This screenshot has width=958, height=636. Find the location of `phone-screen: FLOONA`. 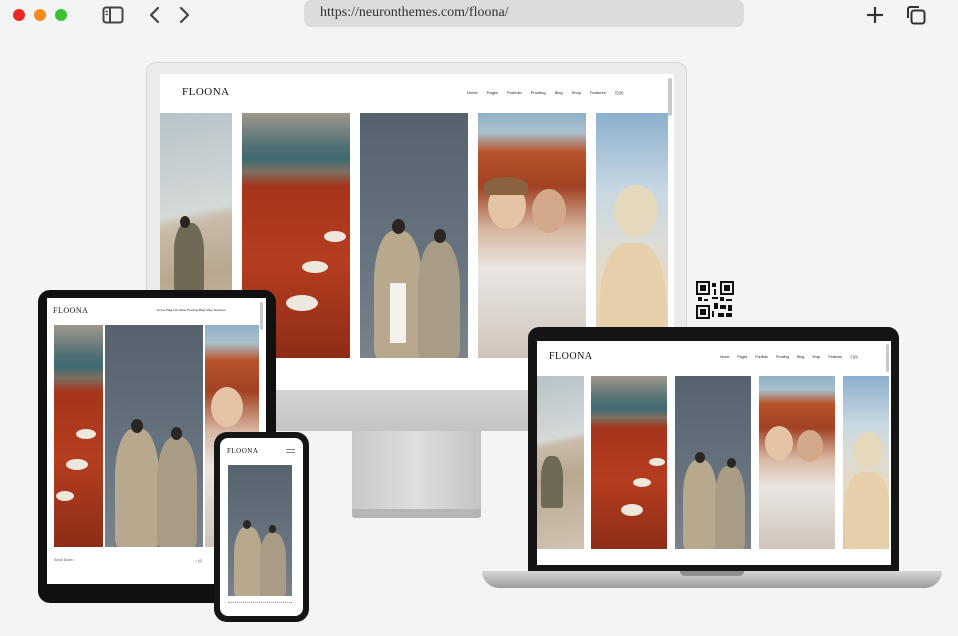

phone-screen: FLOONA is located at coordinates (261, 527).